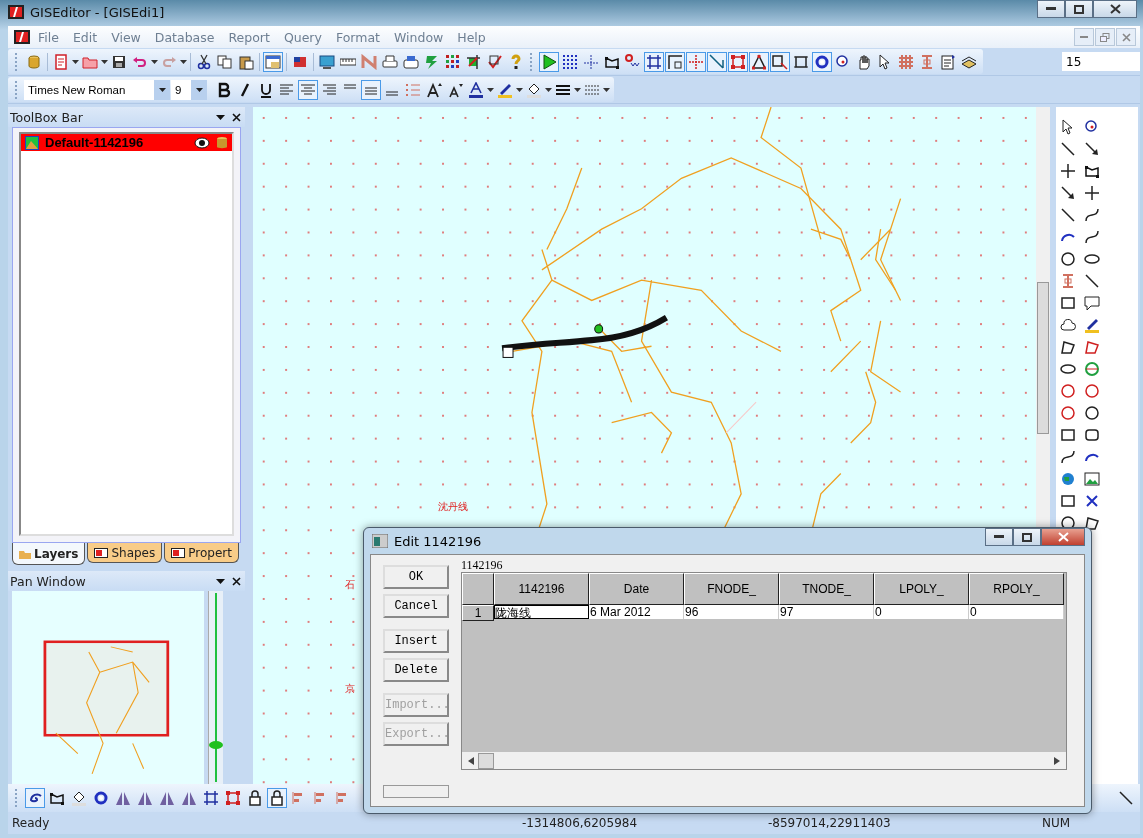 The width and height of the screenshot is (1143, 838). Describe the element at coordinates (717, 61) in the screenshot. I see `diagonal-icon` at that location.